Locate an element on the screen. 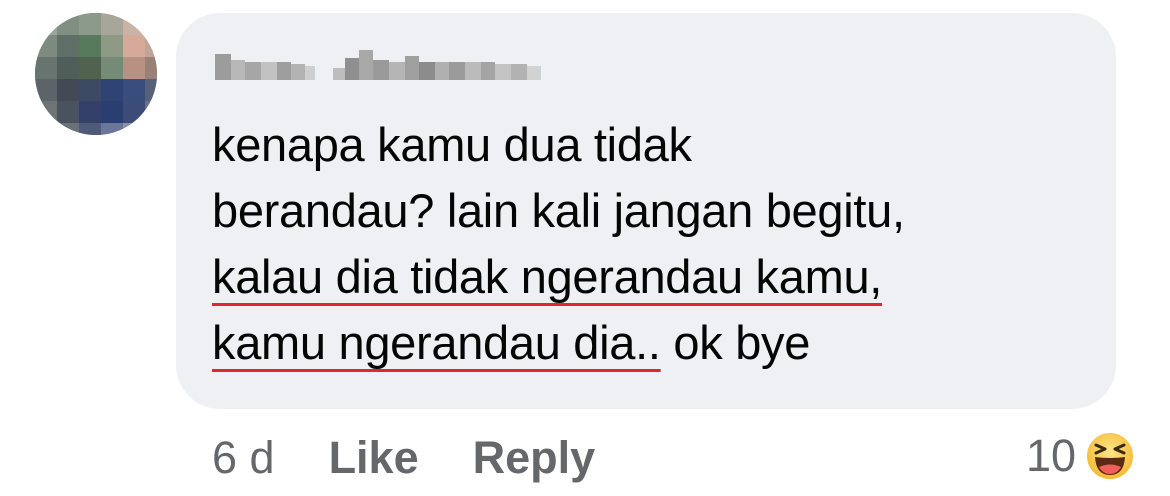 The image size is (1170, 496). comment-timestamp: 6 d is located at coordinates (243, 458).